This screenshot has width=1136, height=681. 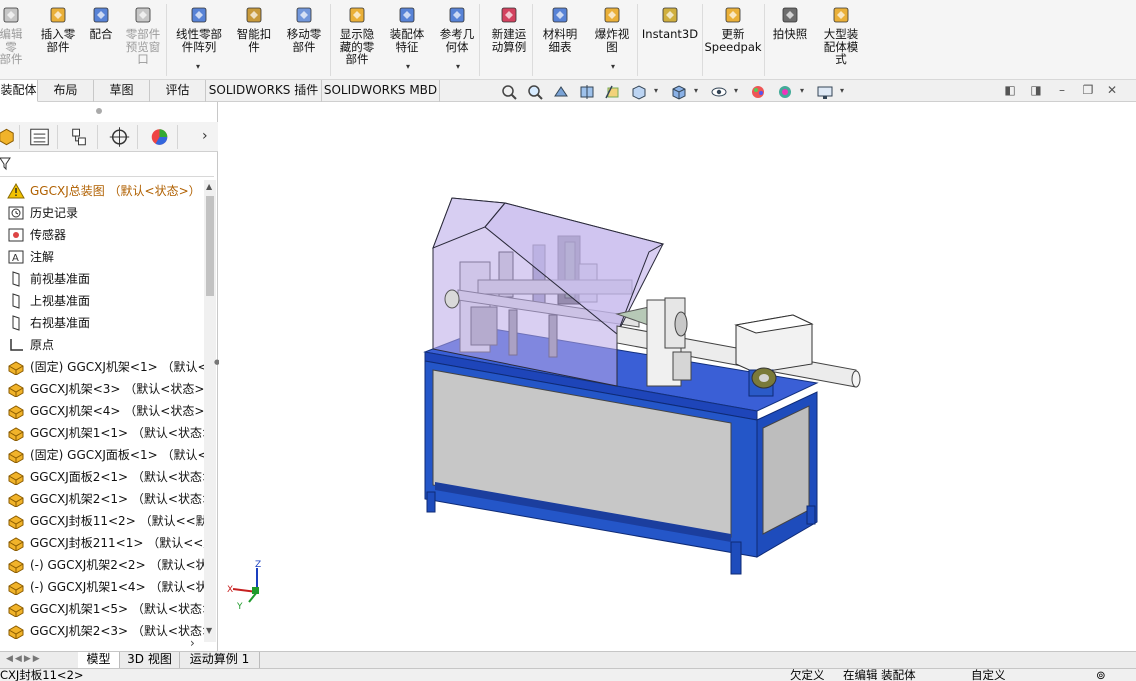 What do you see at coordinates (199, 28) in the screenshot?
I see `linear-pattern-button: 线性零部 件阵列` at bounding box center [199, 28].